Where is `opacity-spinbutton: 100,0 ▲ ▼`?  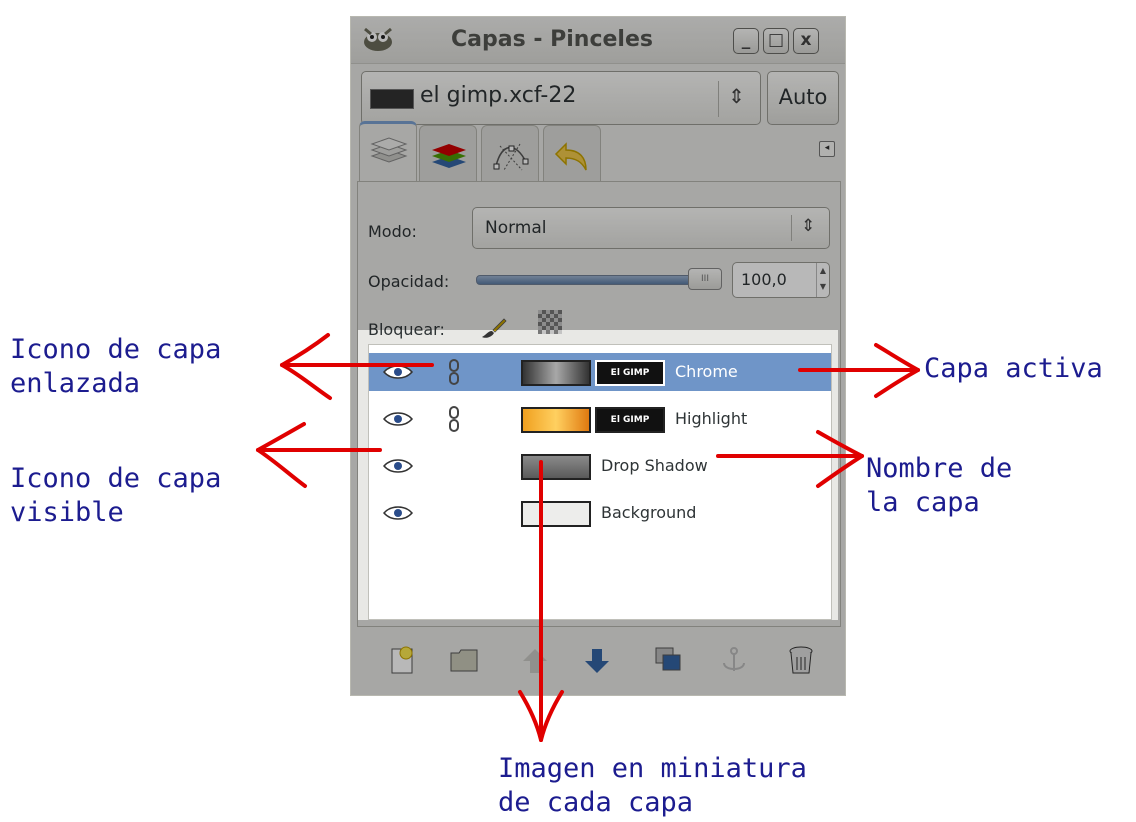
opacity-spinbutton: 100,0 ▲ ▼ is located at coordinates (781, 280).